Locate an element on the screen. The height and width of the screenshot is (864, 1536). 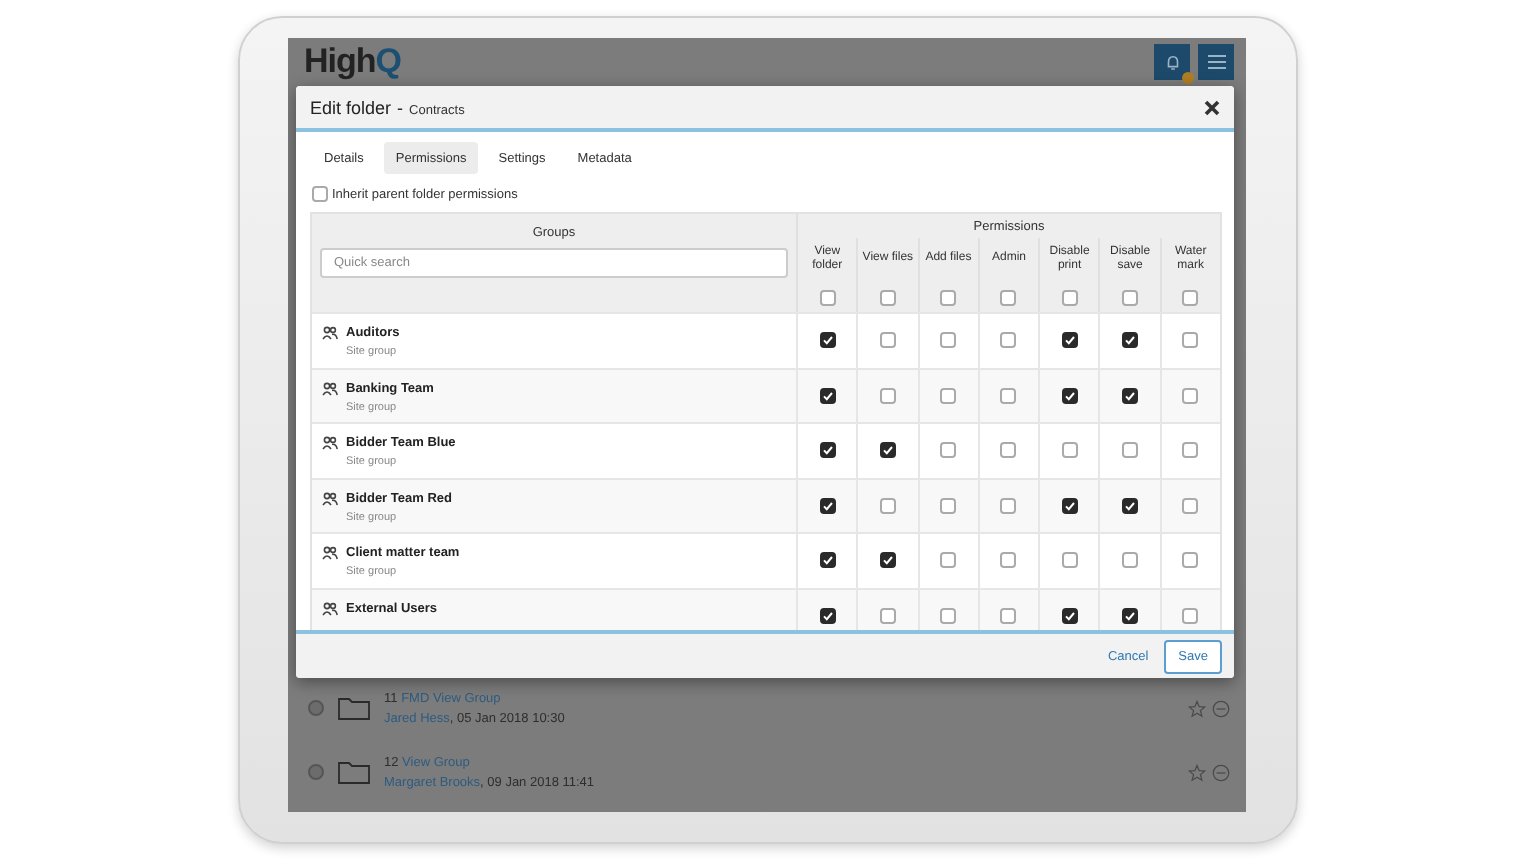
close-icon is located at coordinates (1212, 107).